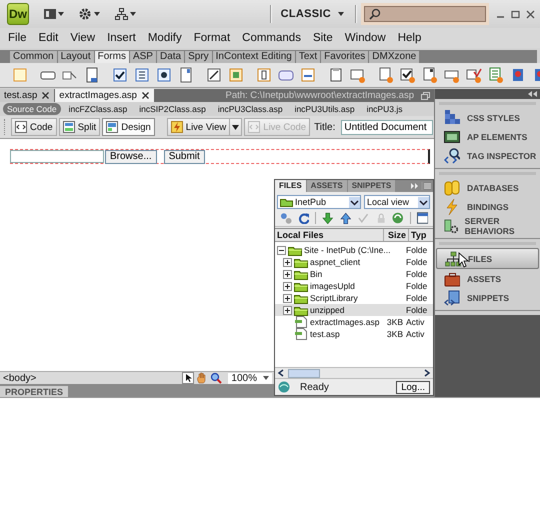  What do you see at coordinates (410, 38) in the screenshot?
I see `menu-item: Help` at bounding box center [410, 38].